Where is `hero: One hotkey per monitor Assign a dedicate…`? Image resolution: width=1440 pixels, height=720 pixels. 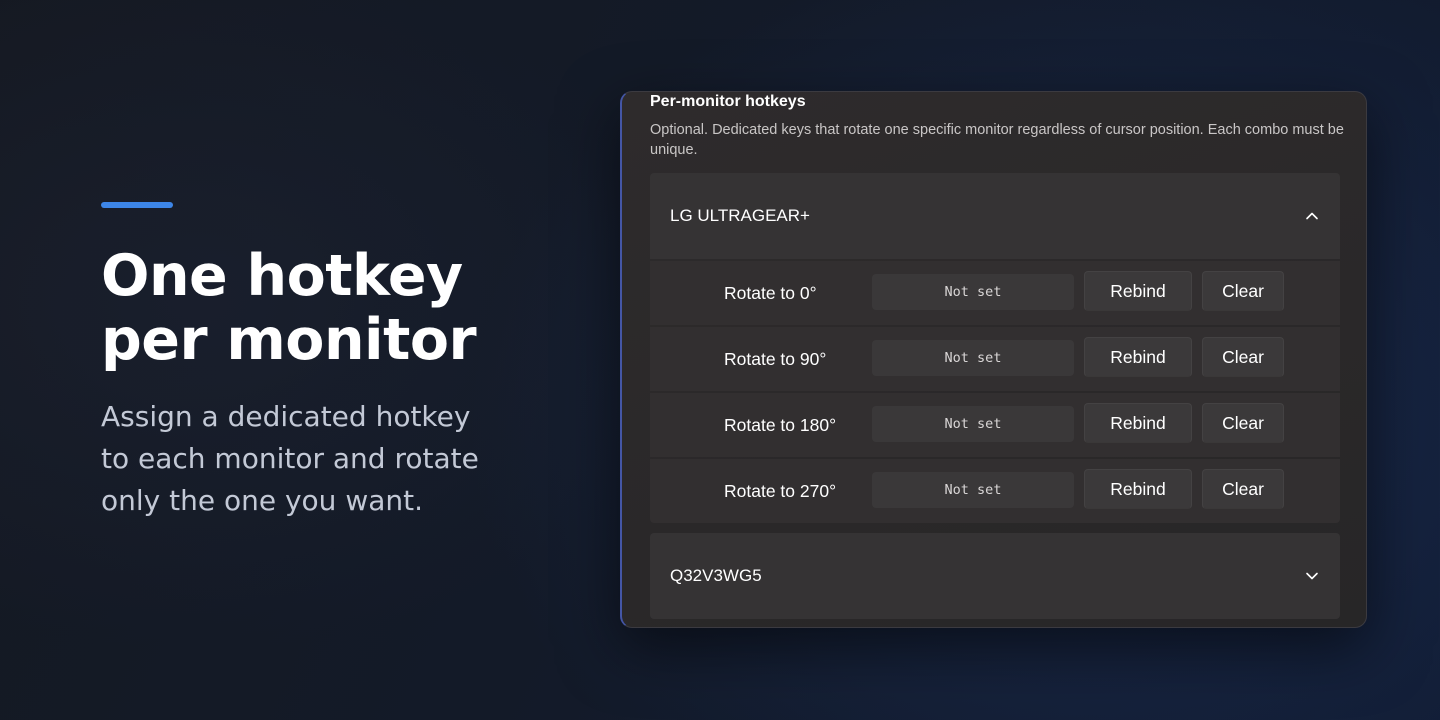
hero: One hotkey per monitor Assign a dedicate… is located at coordinates (321, 362).